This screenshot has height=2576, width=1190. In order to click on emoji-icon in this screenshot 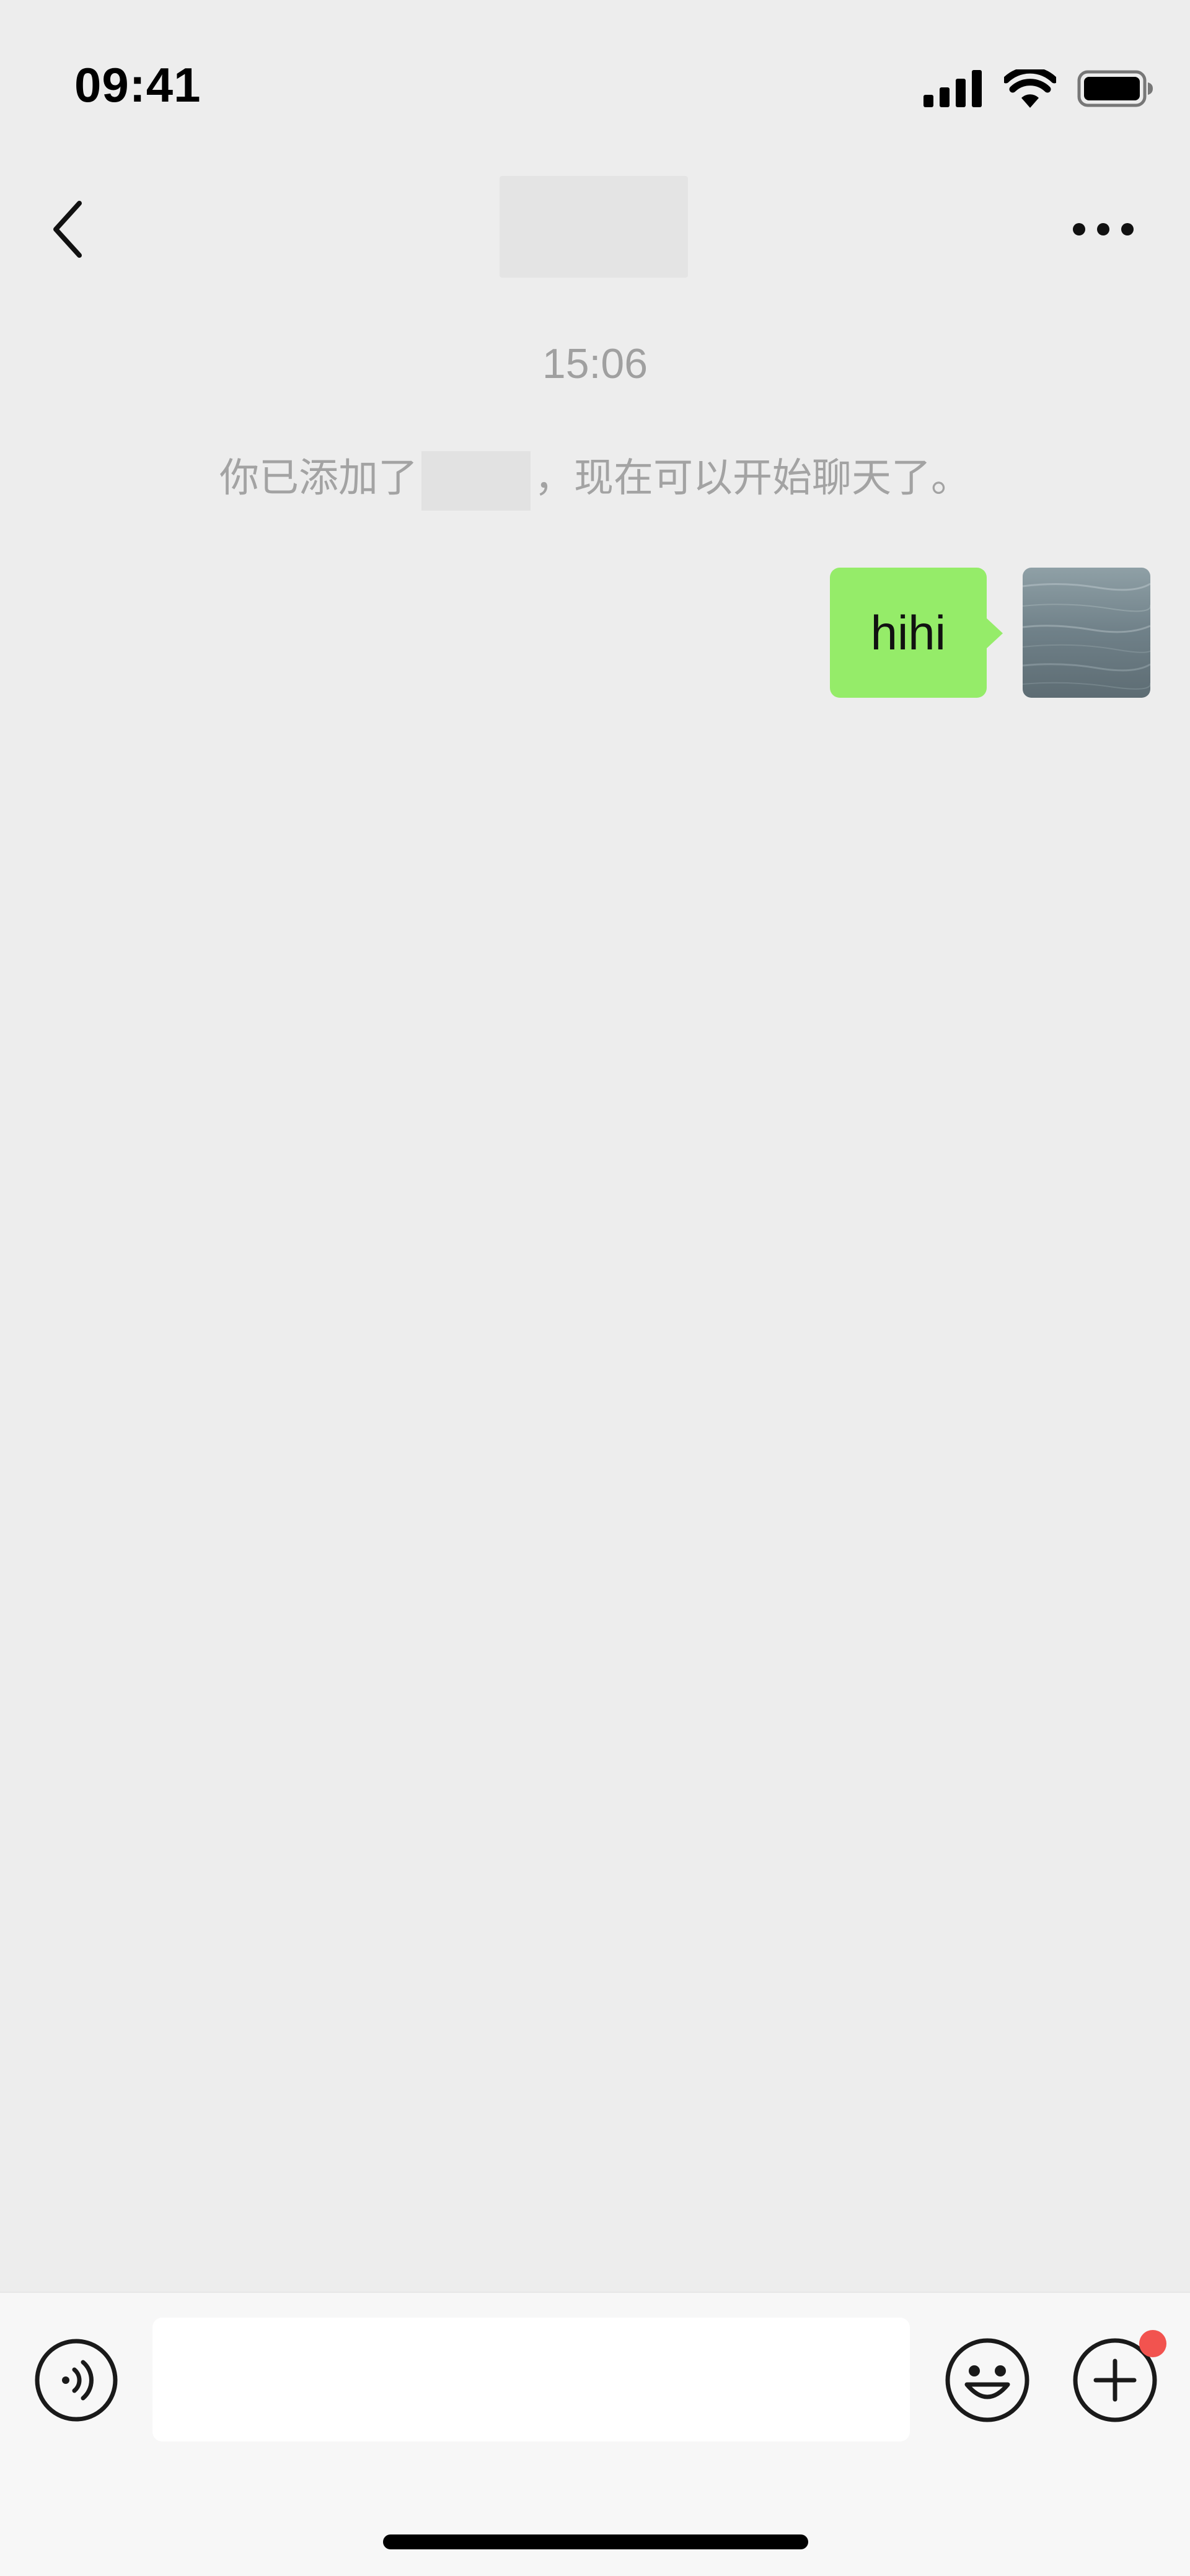, I will do `click(987, 2380)`.